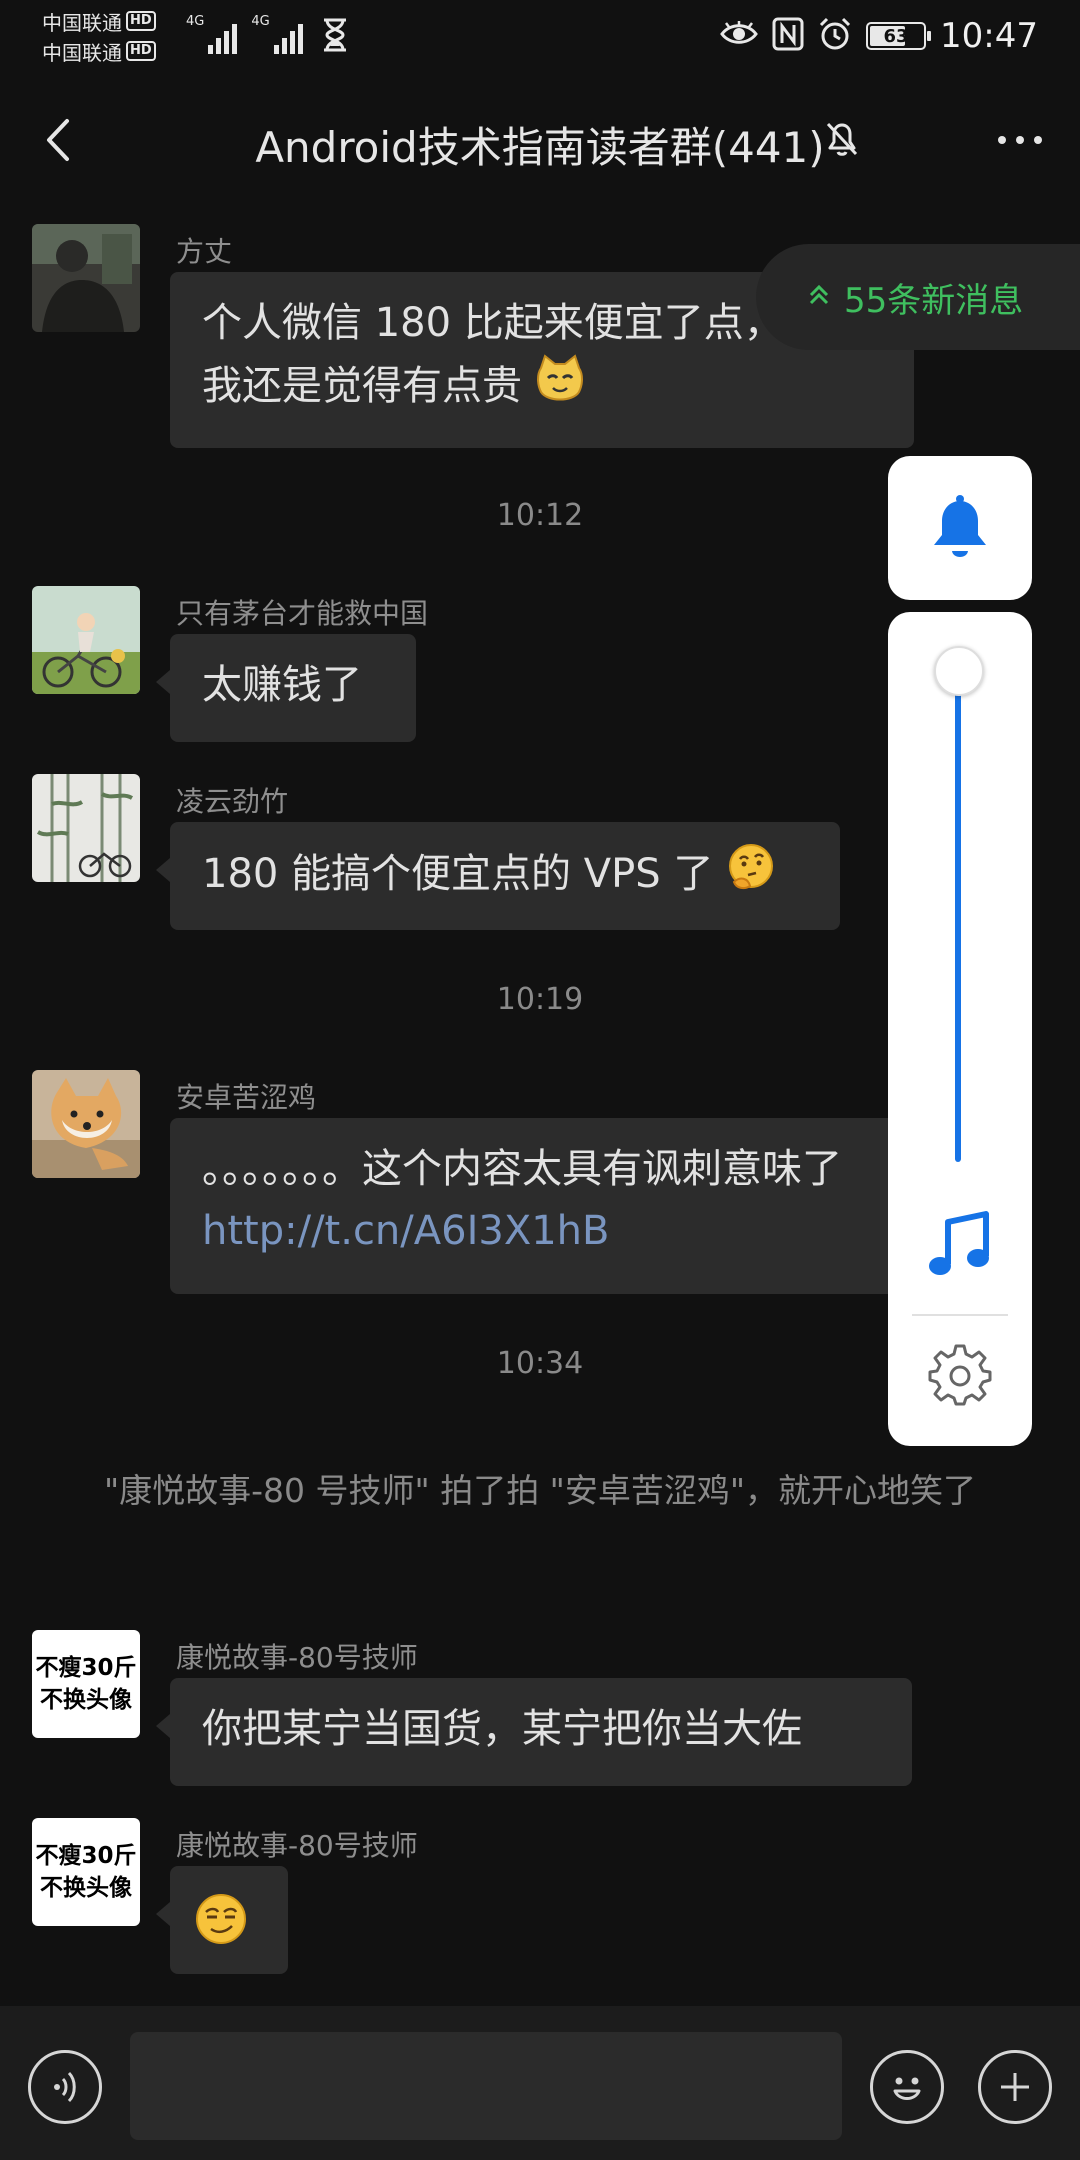 The width and height of the screenshot is (1080, 2160). Describe the element at coordinates (221, 1928) in the screenshot. I see `smirk-emoji-icon` at that location.